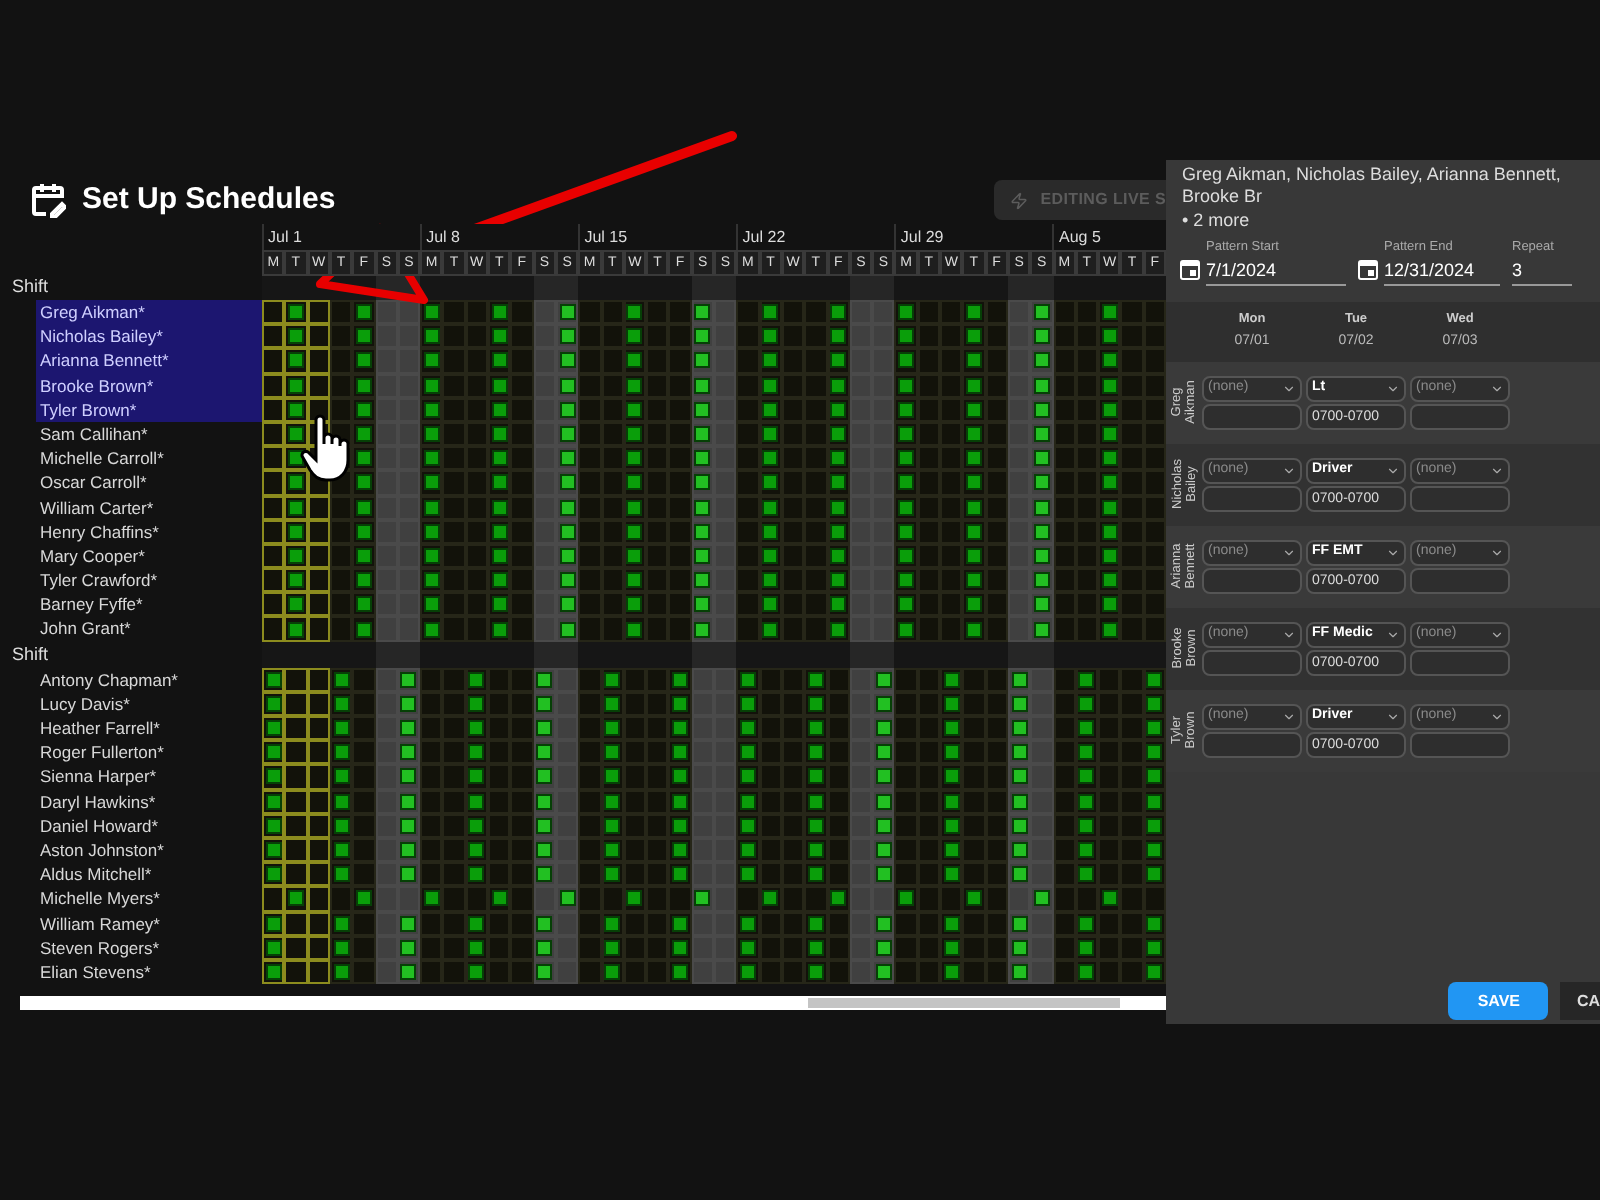  Describe the element at coordinates (149, 947) in the screenshot. I see `person-name: Steven Rogers*` at that location.